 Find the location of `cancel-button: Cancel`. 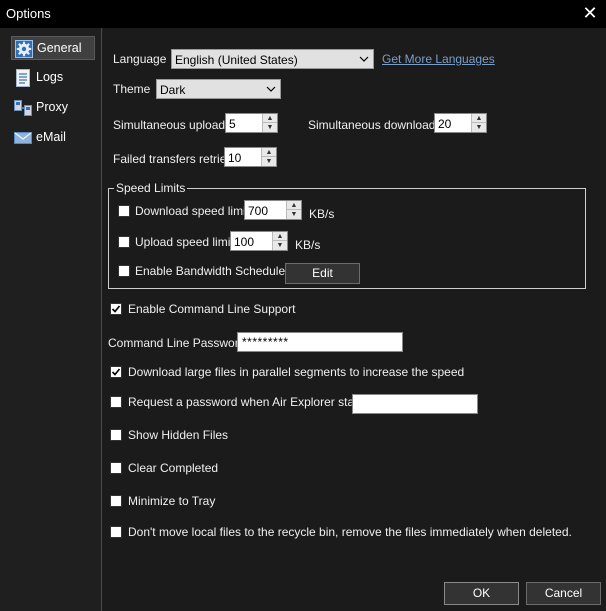

cancel-button: Cancel is located at coordinates (563, 593).